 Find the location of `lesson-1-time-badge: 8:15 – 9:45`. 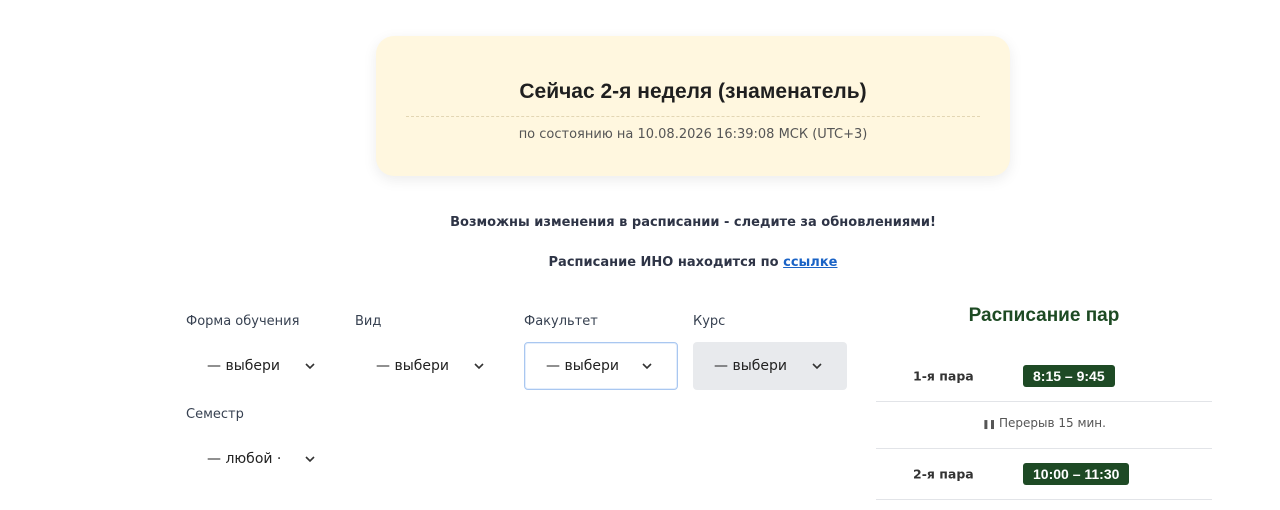

lesson-1-time-badge: 8:15 – 9:45 is located at coordinates (1069, 376).